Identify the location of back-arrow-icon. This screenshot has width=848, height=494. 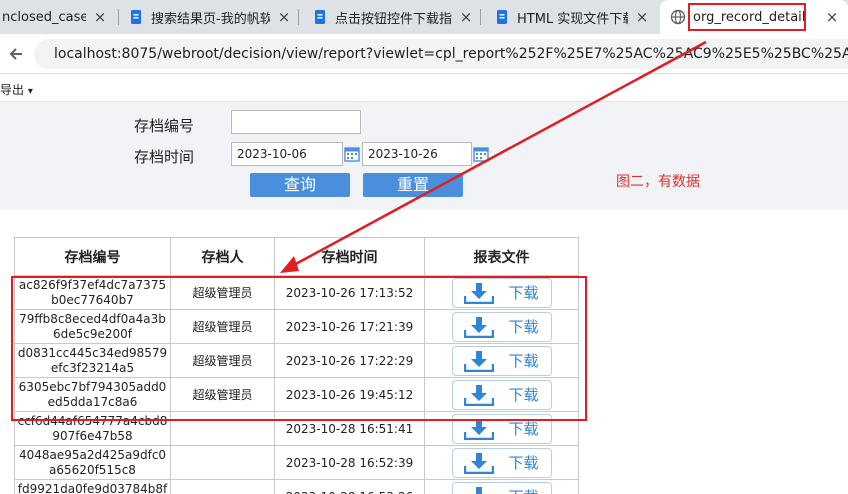
(15, 54).